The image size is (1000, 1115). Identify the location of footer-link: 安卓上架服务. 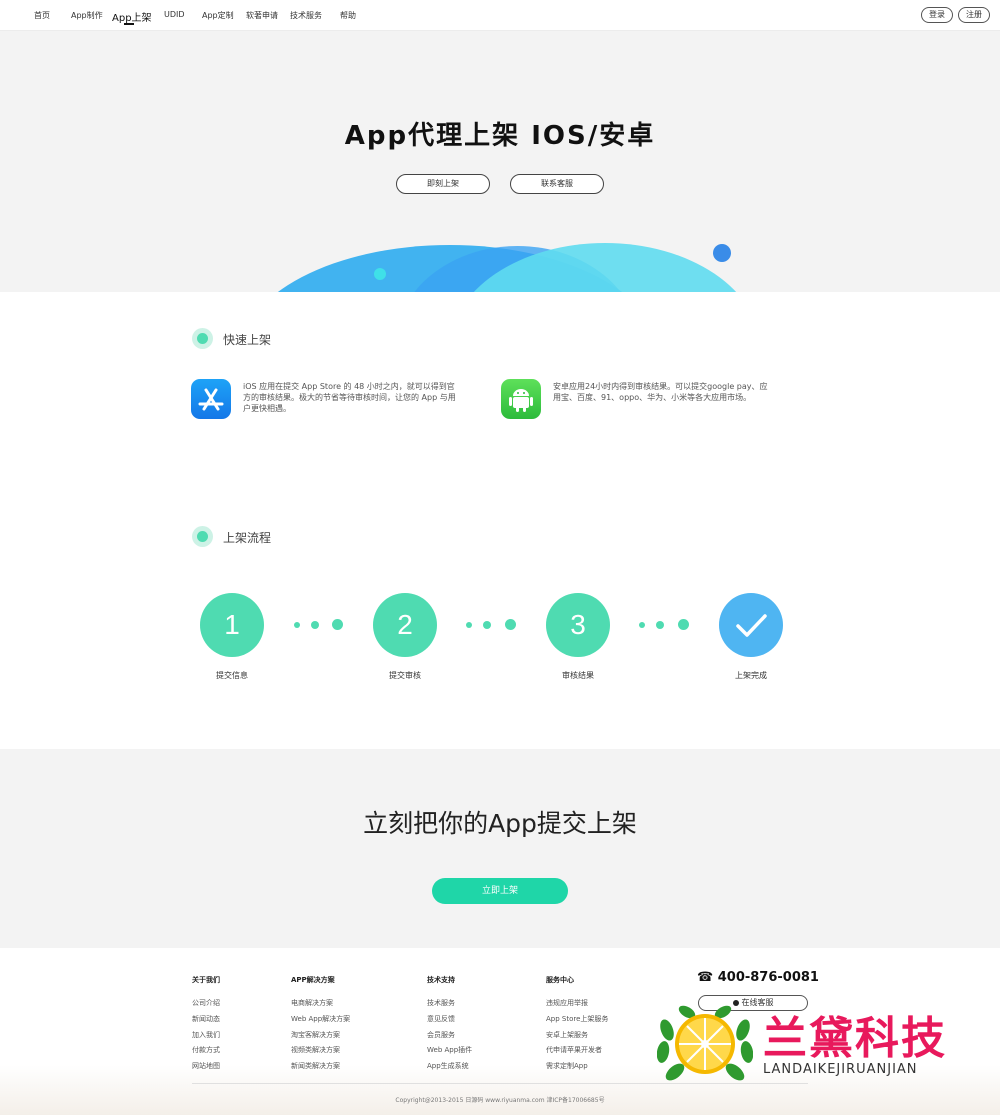
(567, 1035).